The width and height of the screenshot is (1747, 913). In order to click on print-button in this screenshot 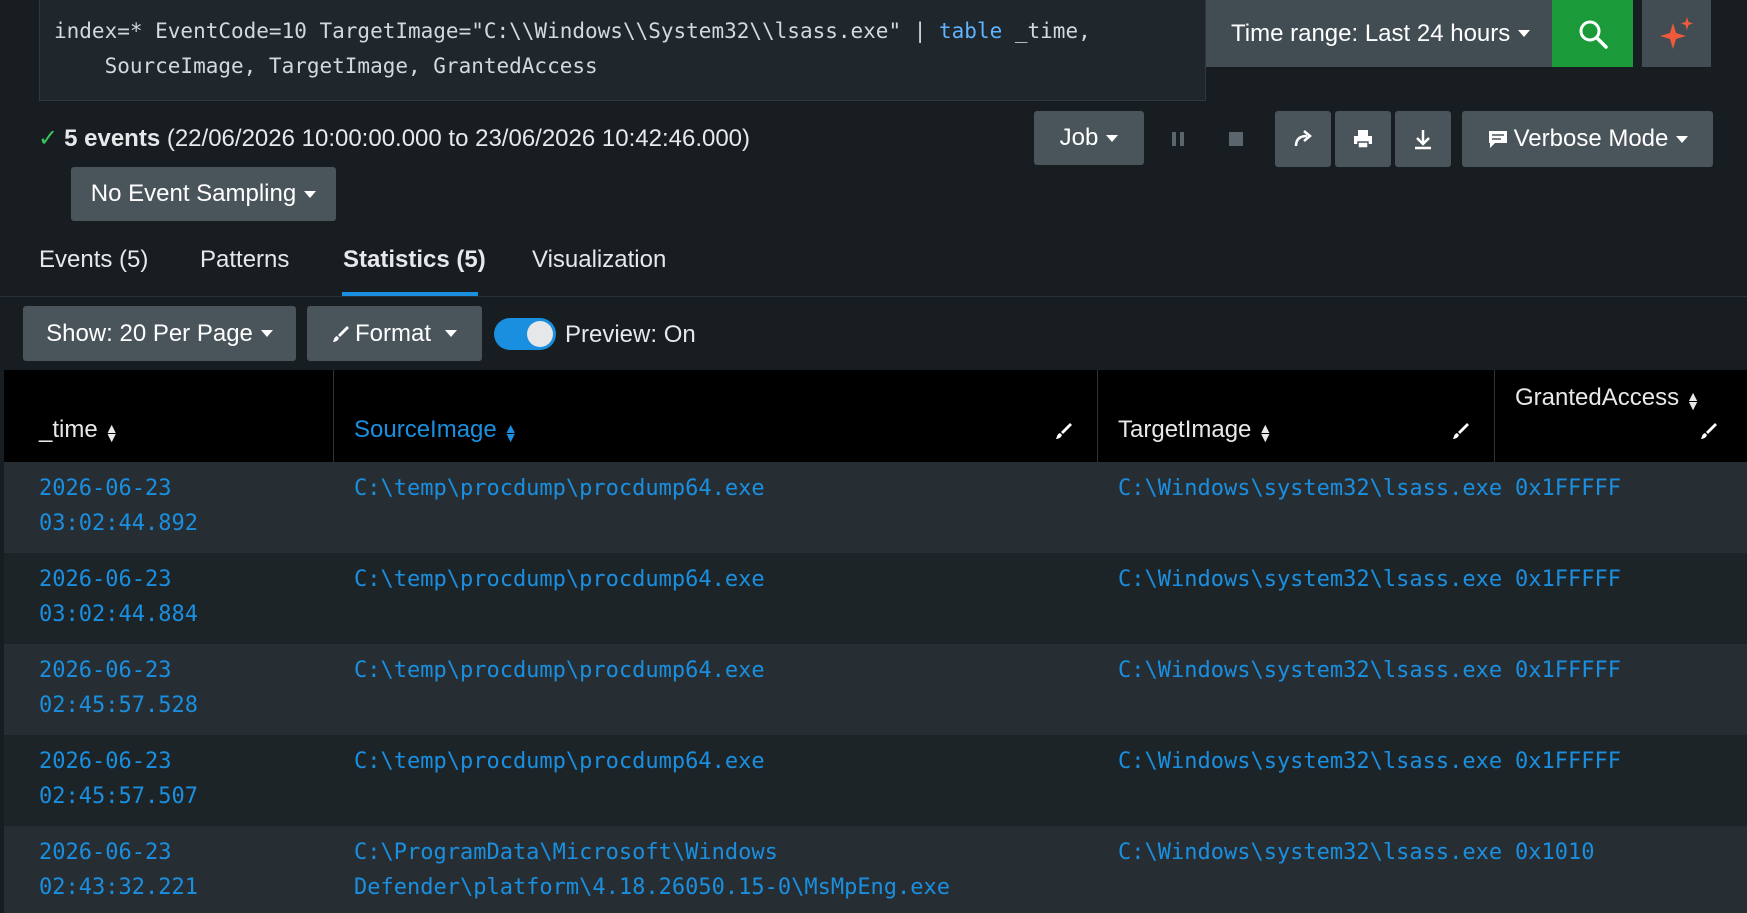, I will do `click(1363, 139)`.